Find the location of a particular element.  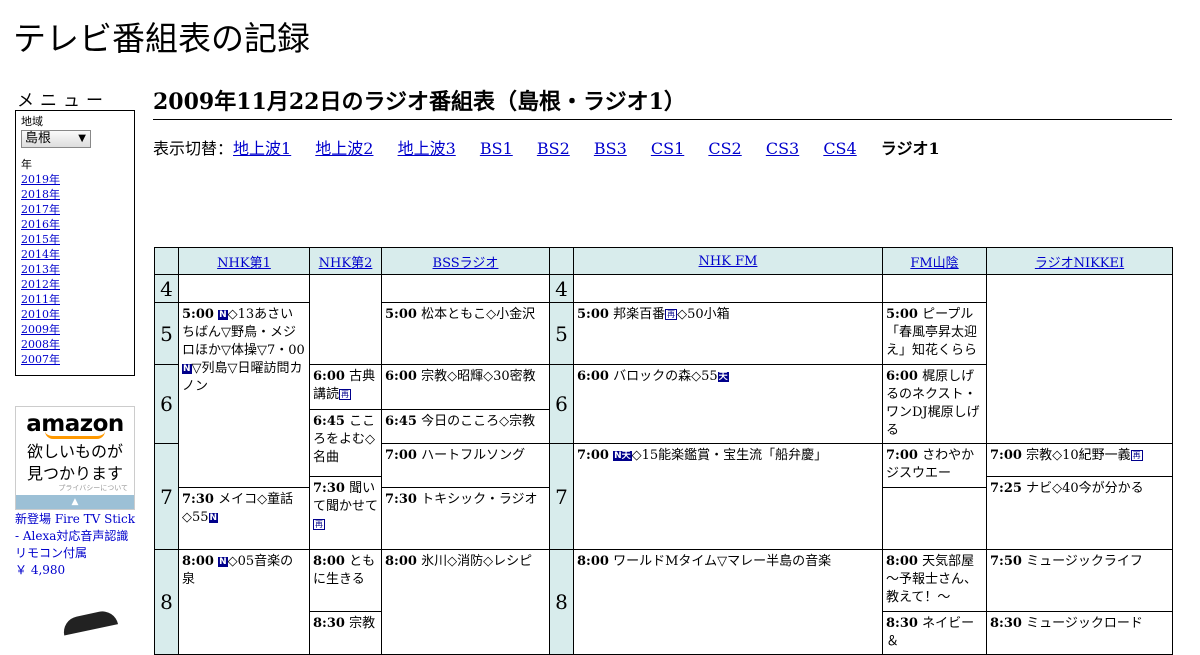

hour-header is located at coordinates (561, 261).